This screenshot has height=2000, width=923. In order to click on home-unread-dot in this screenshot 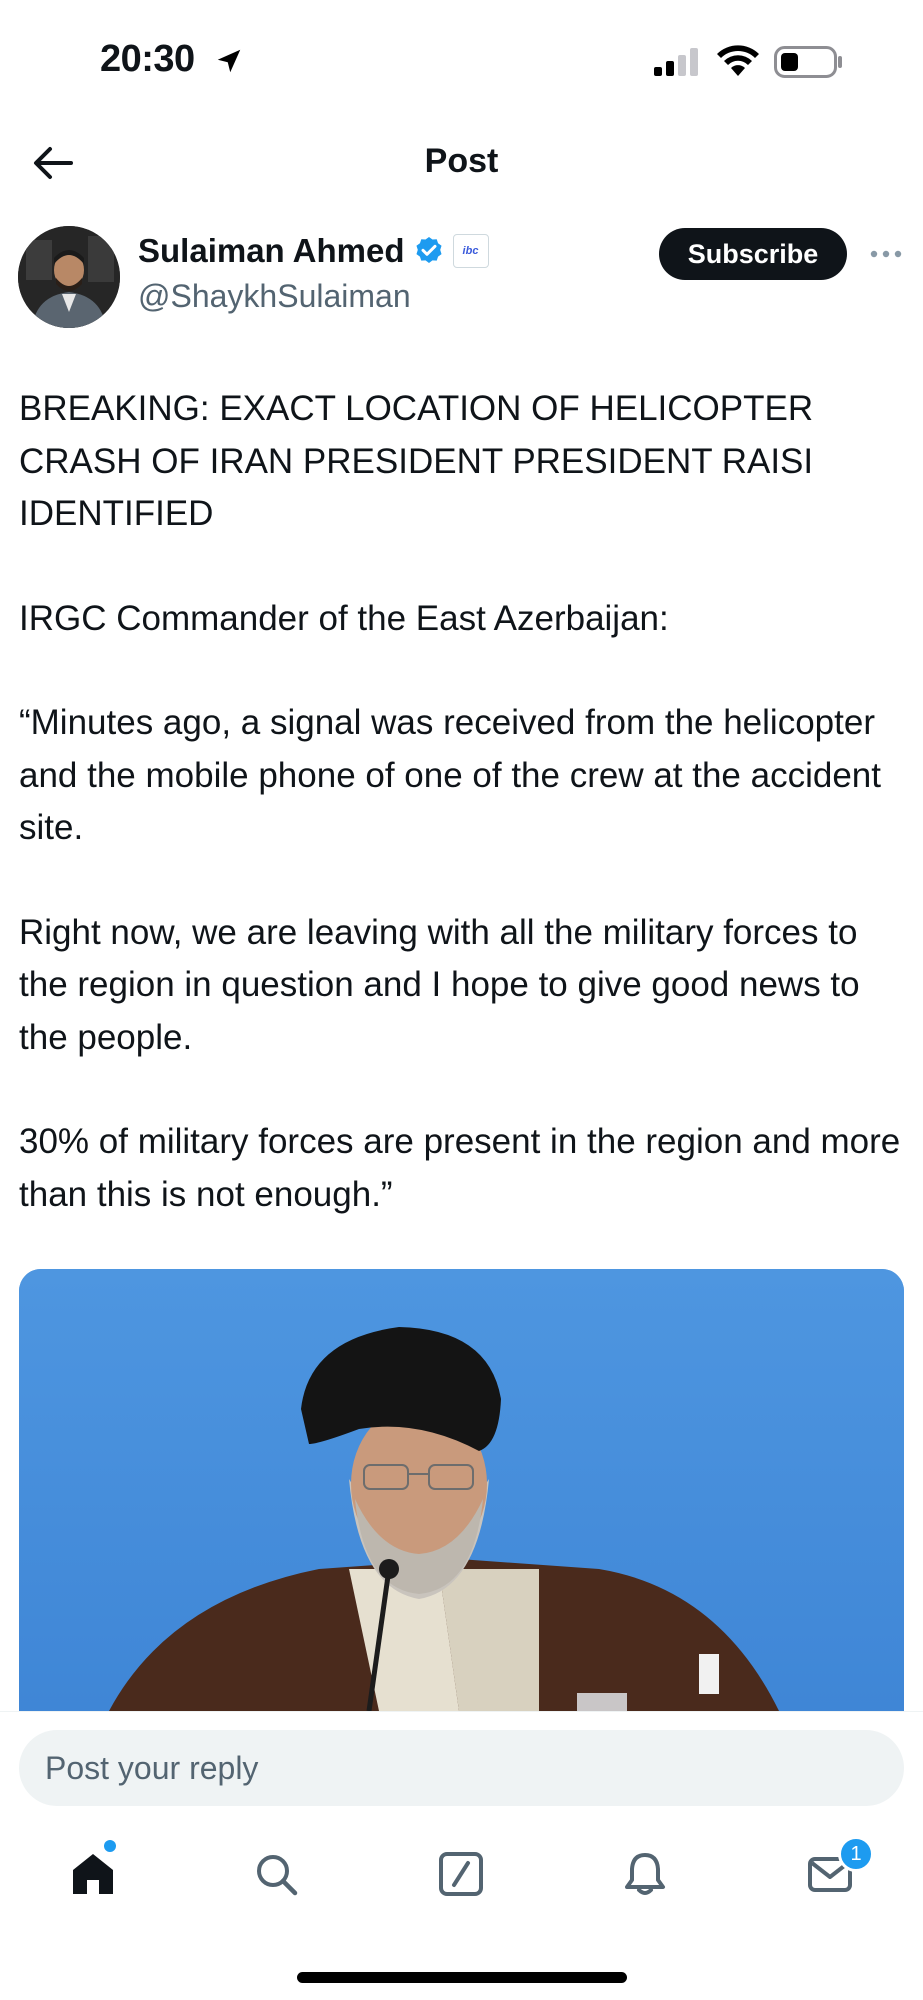, I will do `click(110, 1846)`.